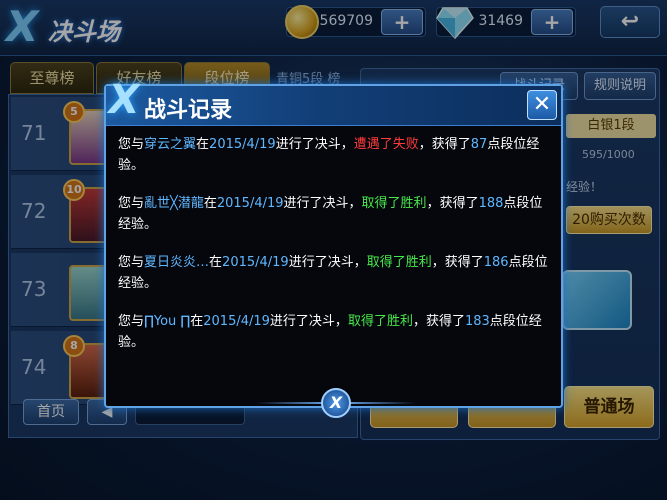  Describe the element at coordinates (386, 144) in the screenshot. I see `record-result: 遭遇了失败` at that location.